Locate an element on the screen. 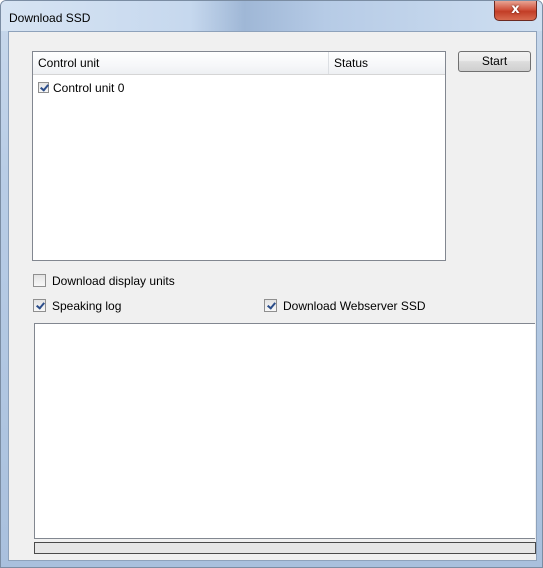  download-webserver-ssd-checkbox is located at coordinates (270, 306).